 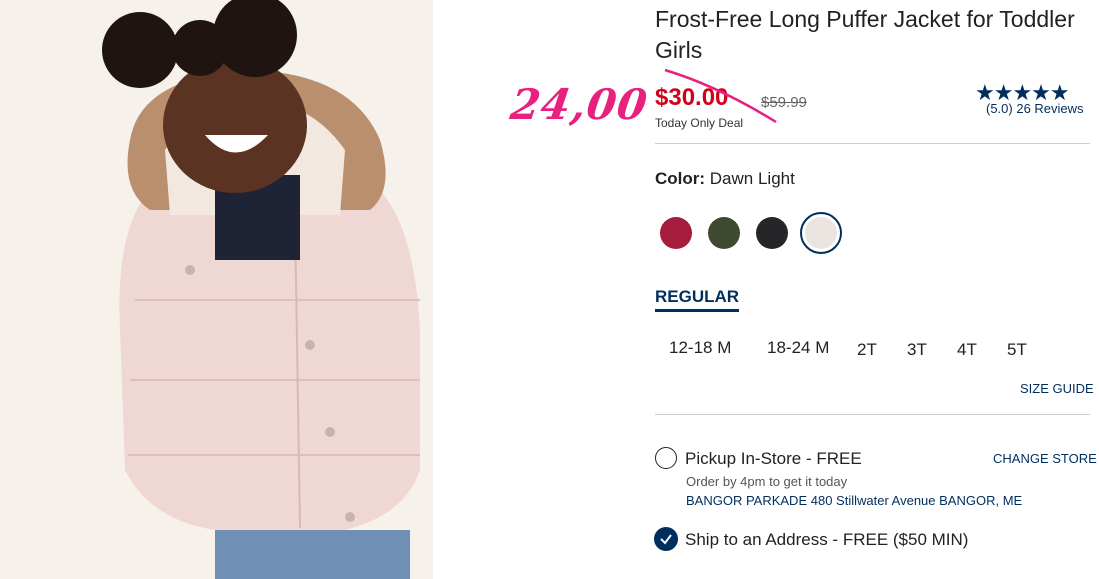 I want to click on selected-color-name: Dawn Light, so click(x=752, y=178).